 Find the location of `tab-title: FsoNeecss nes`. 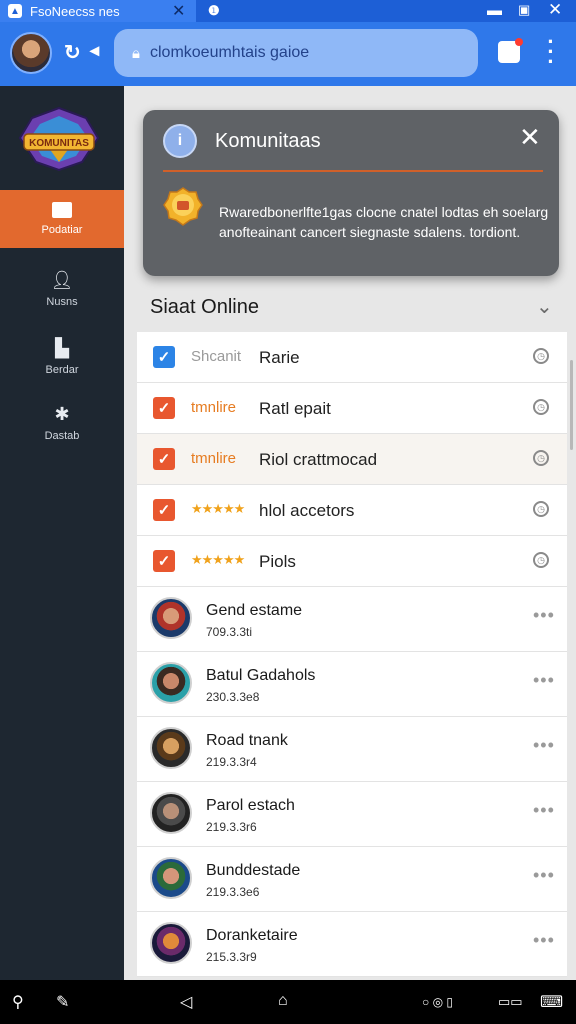

tab-title: FsoNeecss nes is located at coordinates (75, 11).